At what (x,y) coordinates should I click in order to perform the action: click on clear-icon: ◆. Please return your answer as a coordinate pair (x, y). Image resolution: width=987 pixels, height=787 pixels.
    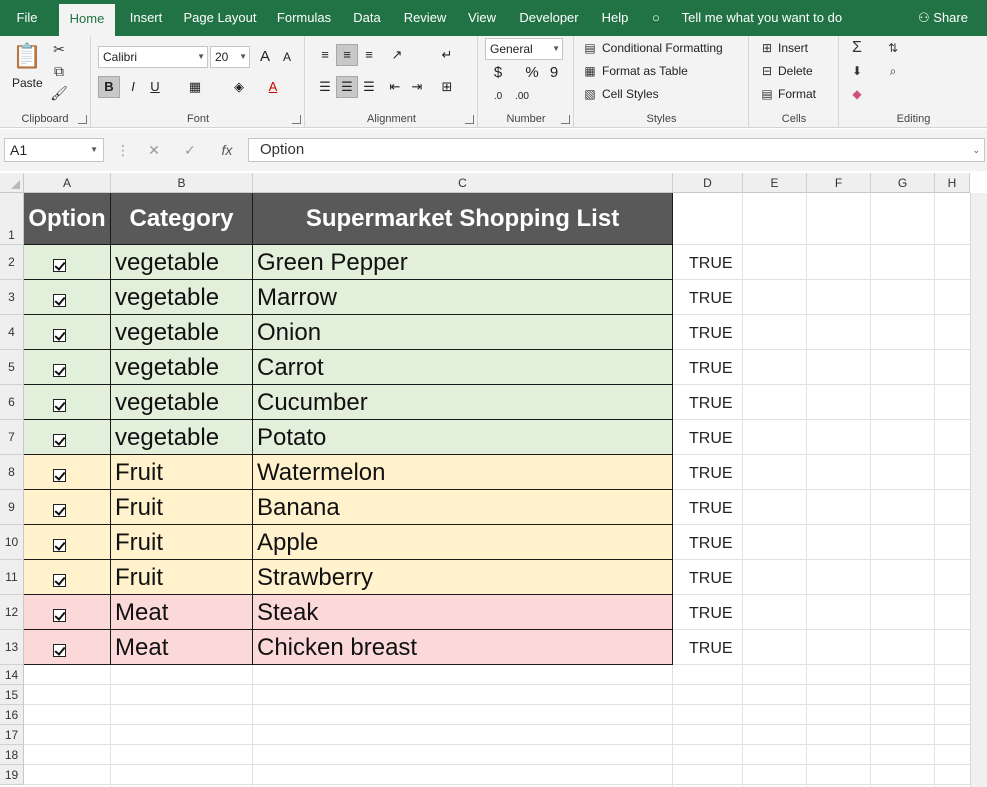
    Looking at the image, I should click on (857, 94).